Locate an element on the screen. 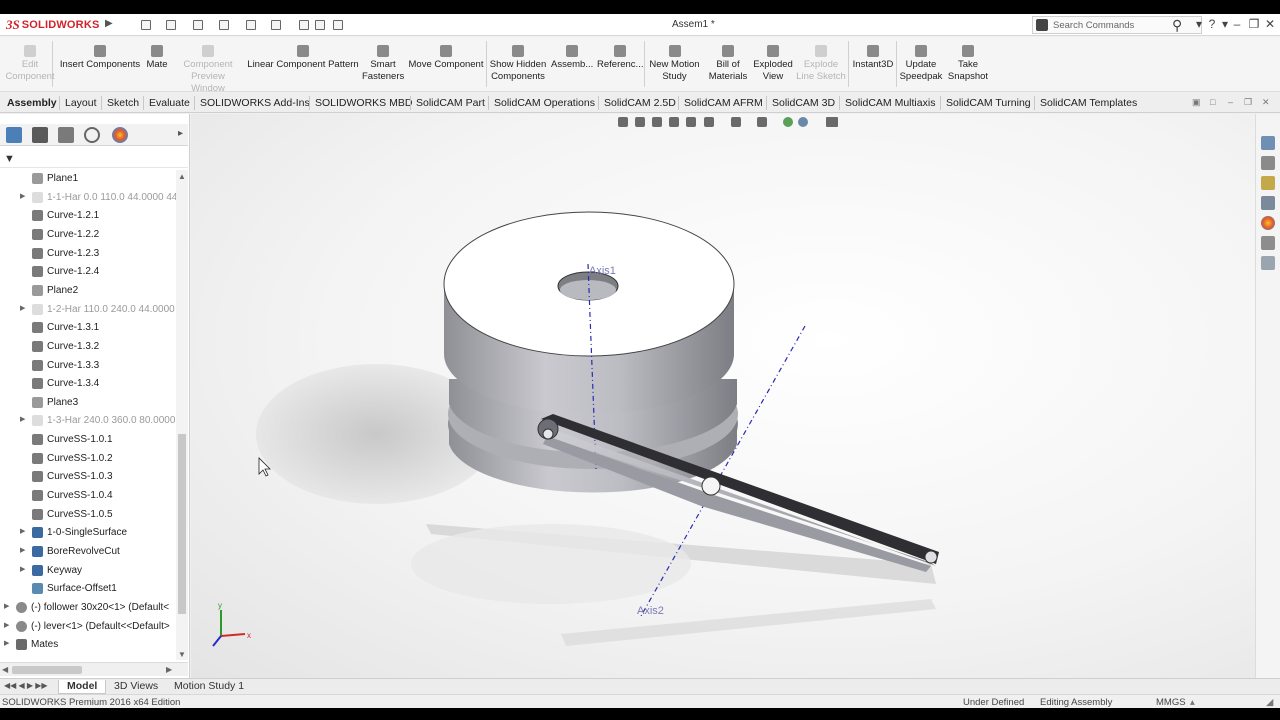 This screenshot has height=720, width=1280. scroll-down-icon: ▼ is located at coordinates (182, 654).